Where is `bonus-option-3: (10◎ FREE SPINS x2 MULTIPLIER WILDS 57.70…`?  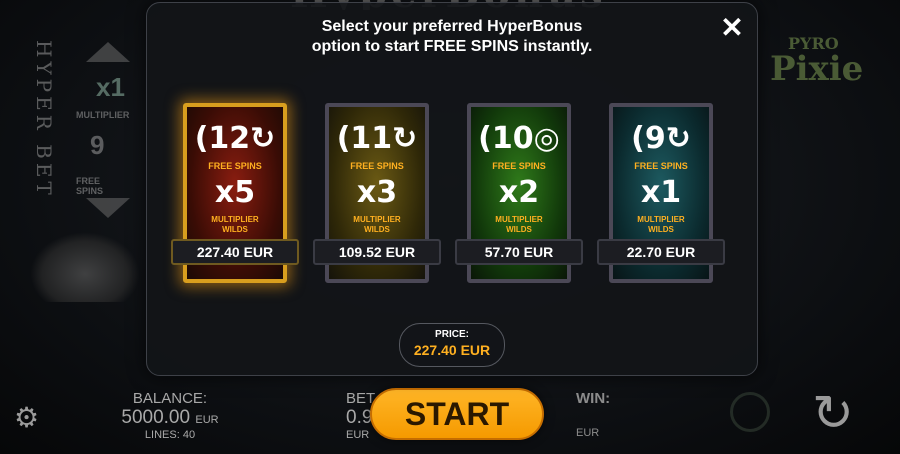
bonus-option-3: (10◎ FREE SPINS x2 MULTIPLIER WILDS 57.70… is located at coordinates (525, 193).